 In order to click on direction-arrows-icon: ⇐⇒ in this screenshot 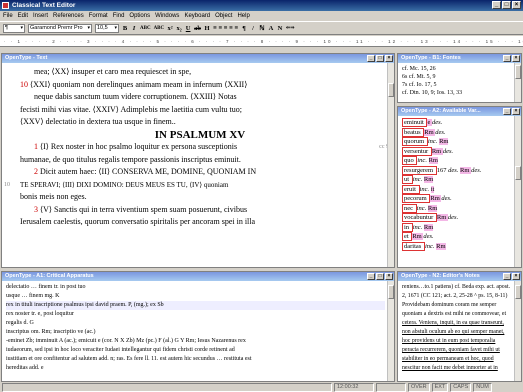, I will do `click(290, 28)`.